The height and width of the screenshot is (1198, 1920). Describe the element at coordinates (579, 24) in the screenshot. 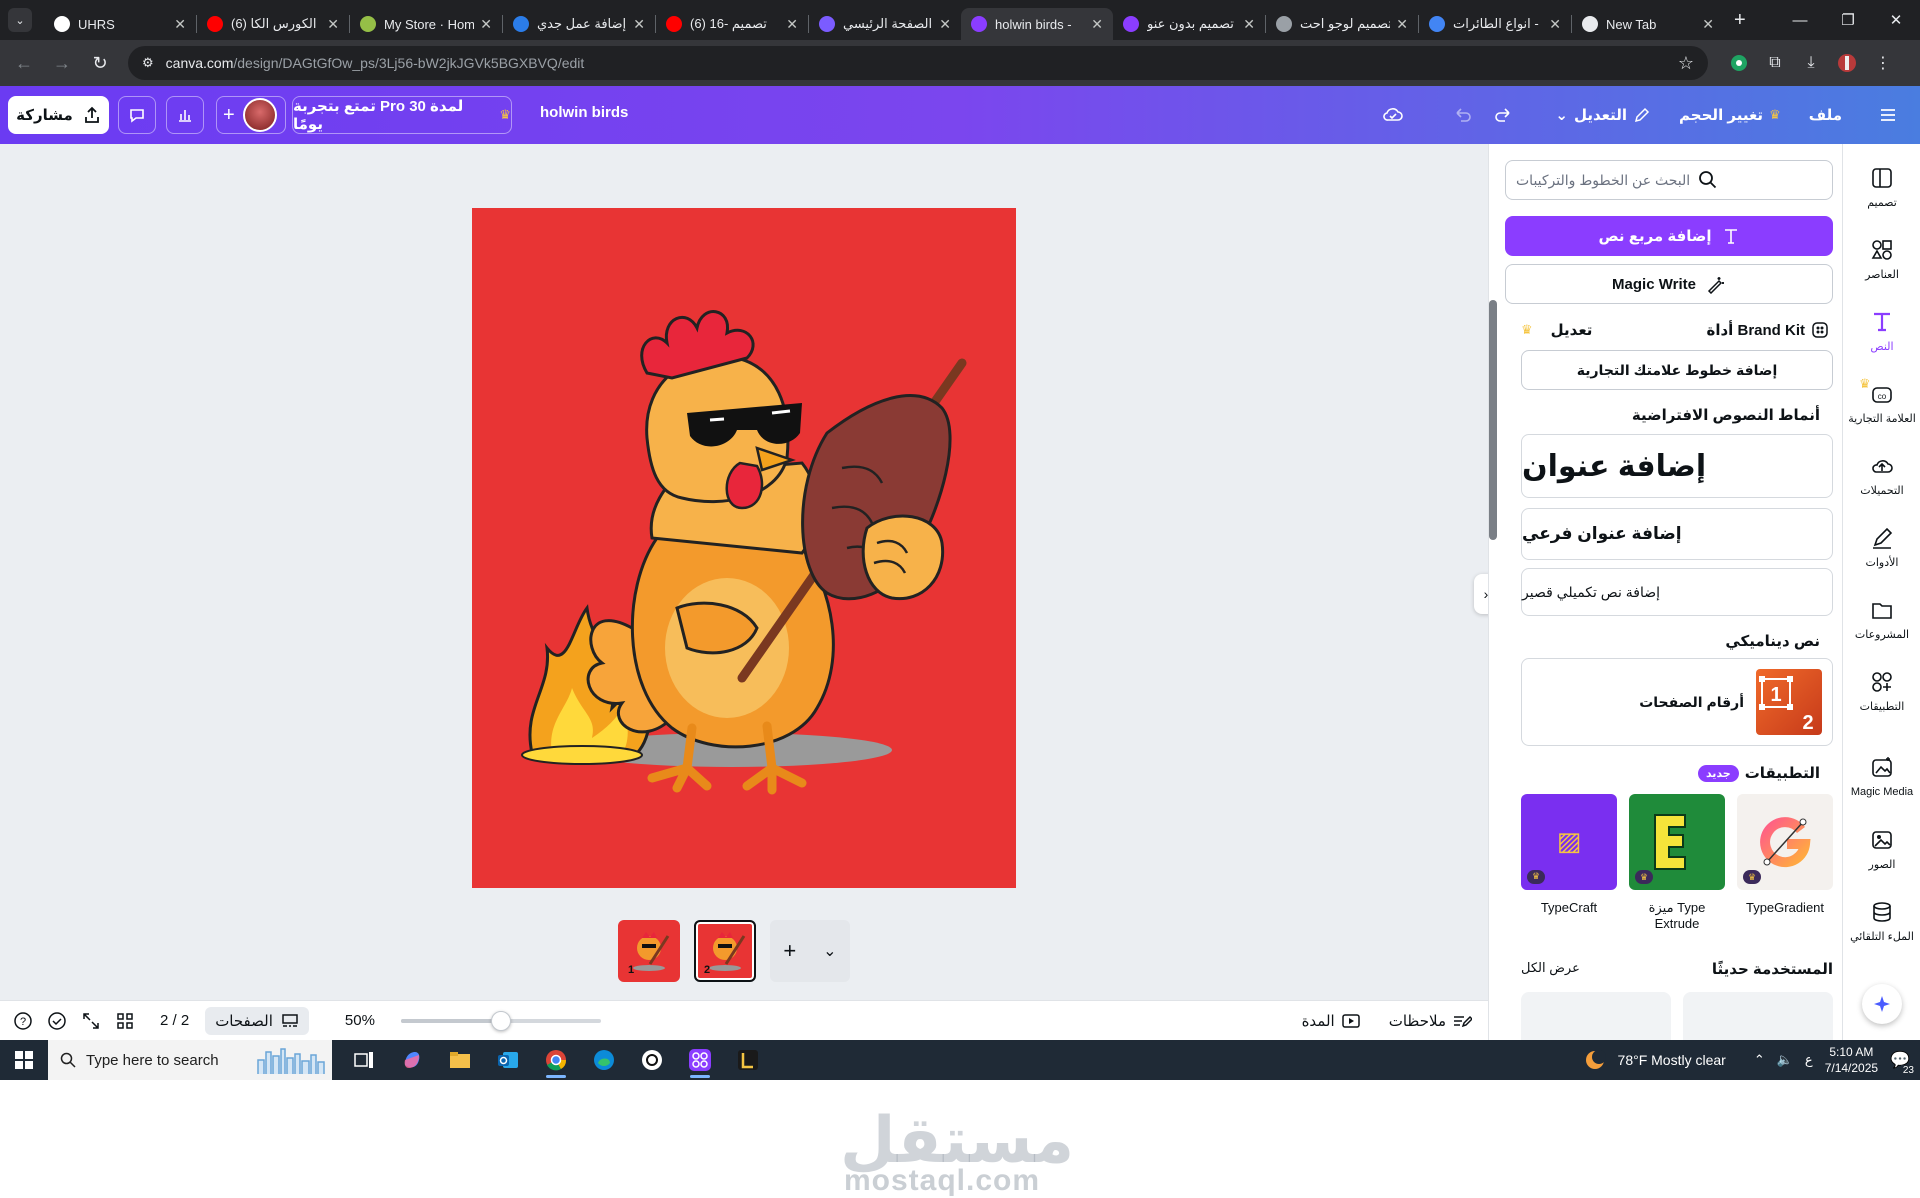

I see `browser-tab: إضافة عمل جدي ✕` at that location.